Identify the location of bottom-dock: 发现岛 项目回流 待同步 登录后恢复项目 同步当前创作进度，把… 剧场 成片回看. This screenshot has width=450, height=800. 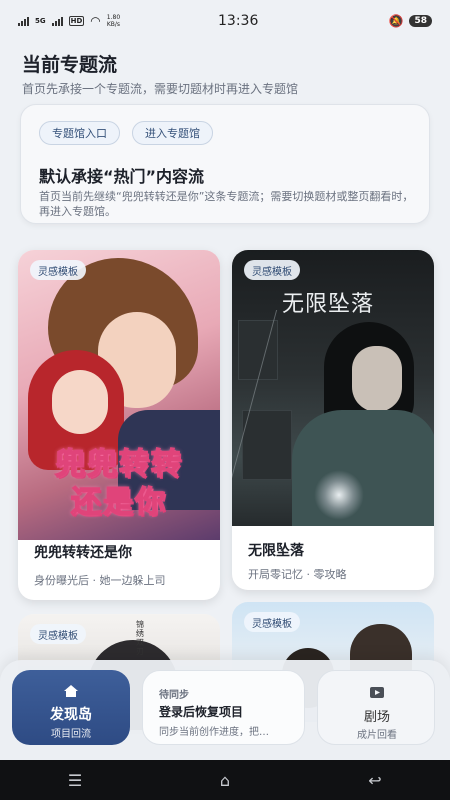
(225, 710).